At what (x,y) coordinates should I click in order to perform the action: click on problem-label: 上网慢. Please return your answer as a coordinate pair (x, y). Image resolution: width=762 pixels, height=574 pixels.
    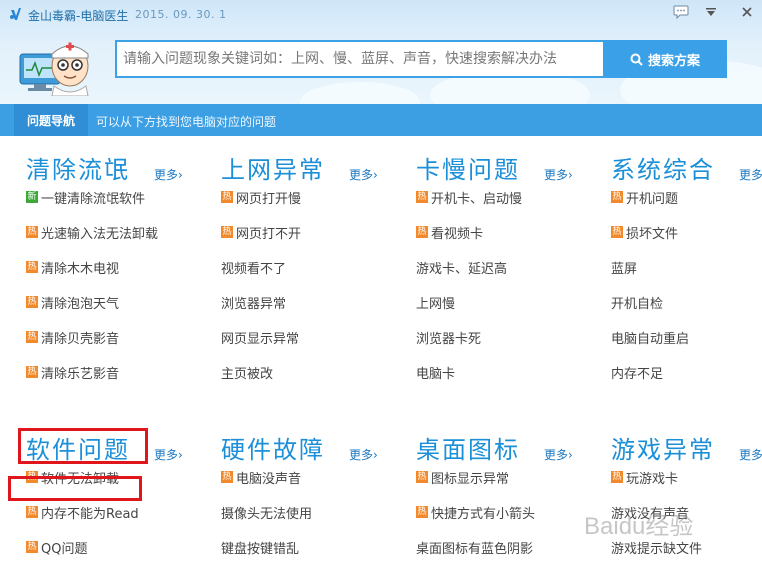
    Looking at the image, I should click on (436, 304).